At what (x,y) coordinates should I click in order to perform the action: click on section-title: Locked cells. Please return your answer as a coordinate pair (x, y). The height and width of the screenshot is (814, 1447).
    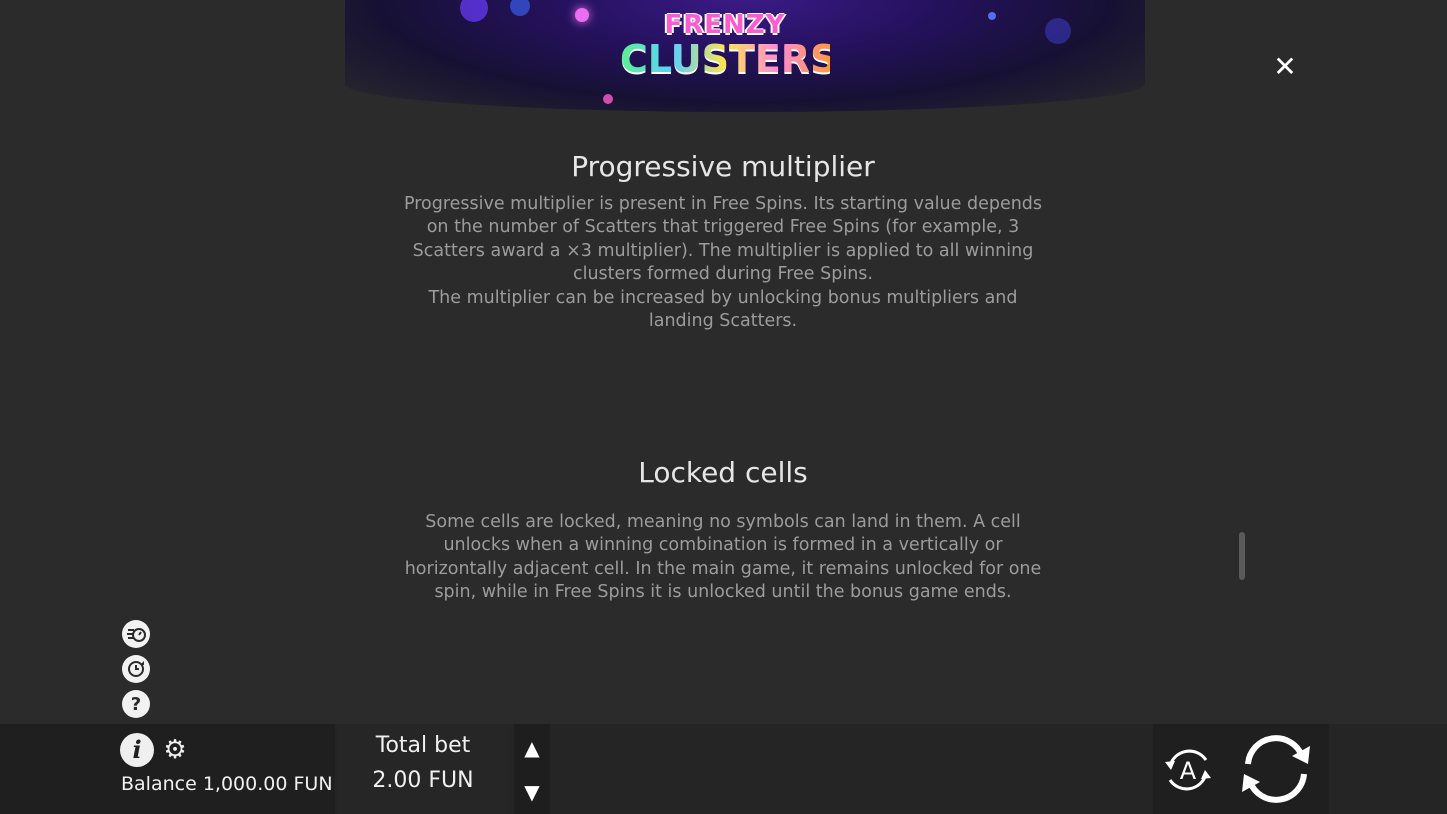
    Looking at the image, I should click on (723, 472).